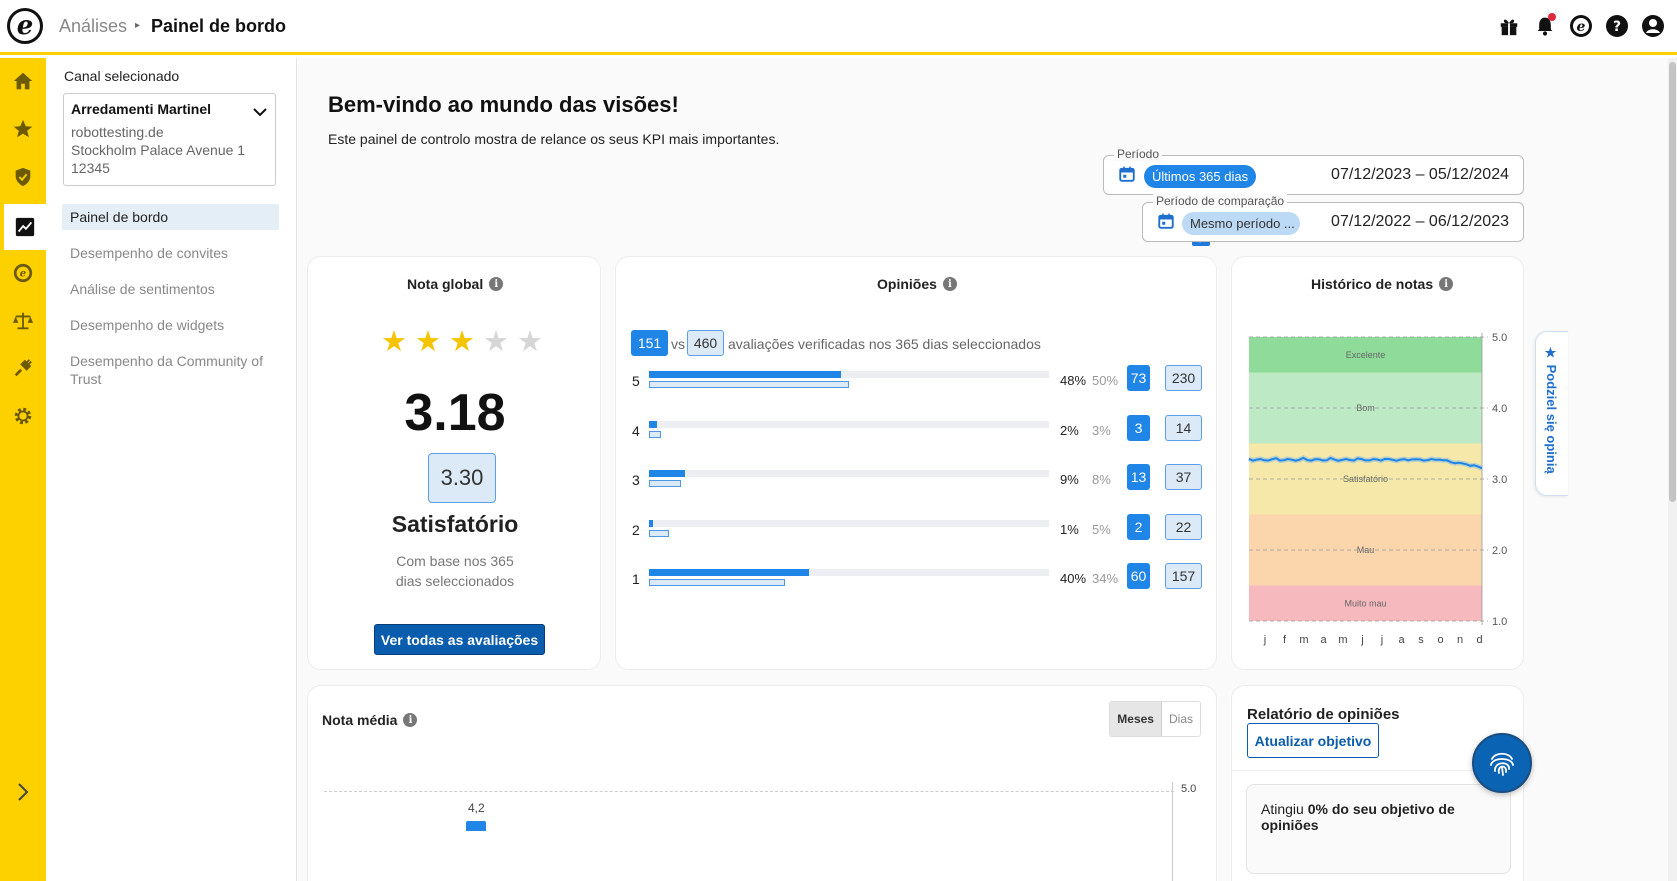  What do you see at coordinates (1365, 603) in the screenshot?
I see `rating-band-label: Muito mau` at bounding box center [1365, 603].